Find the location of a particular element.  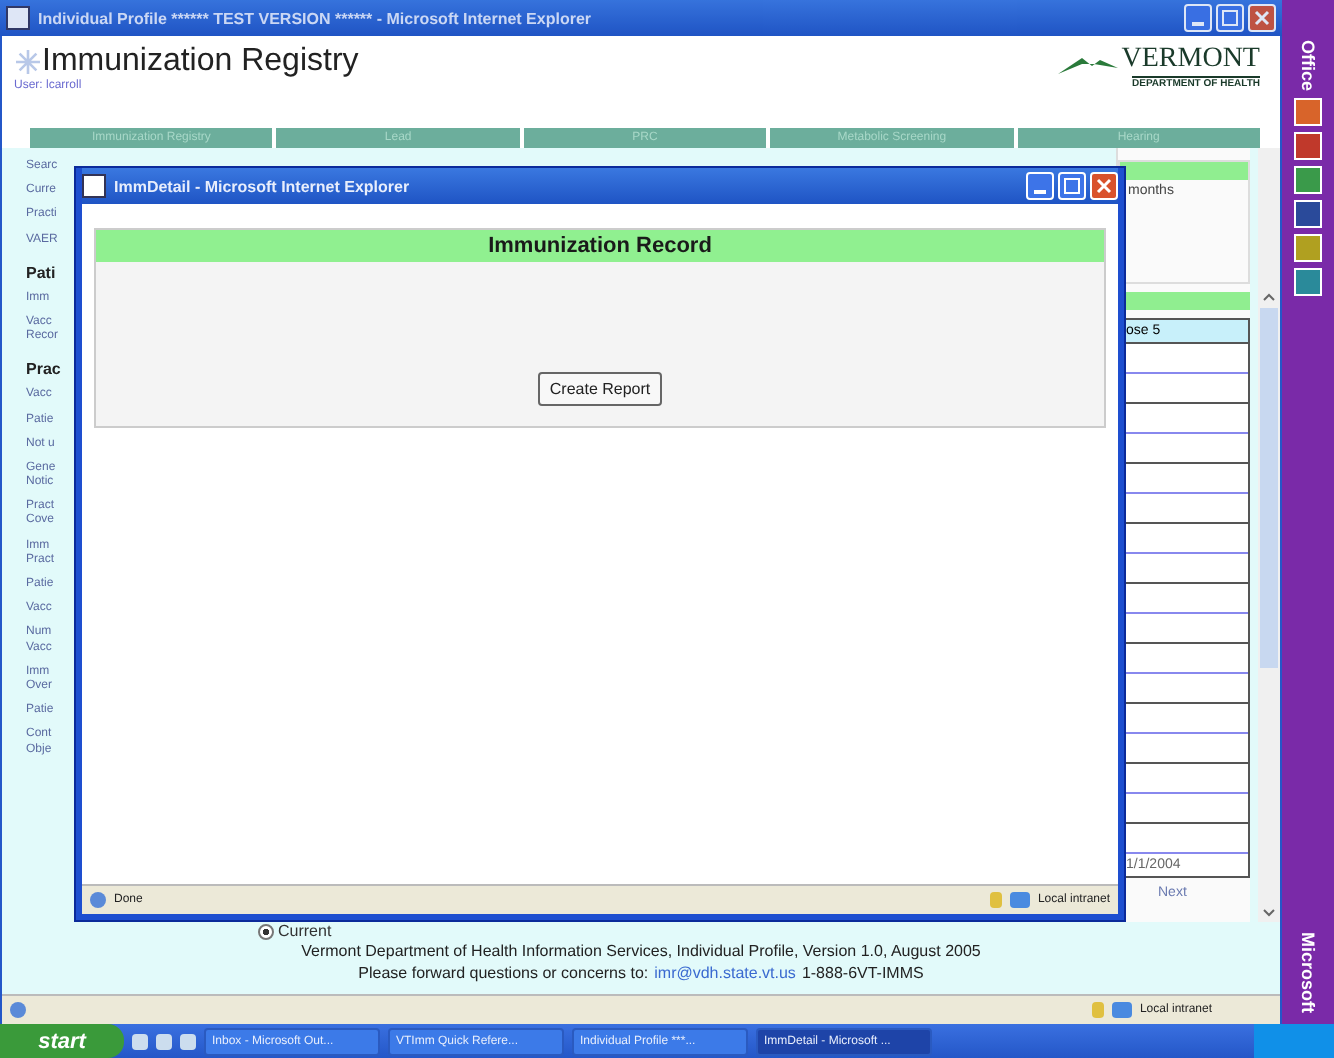

contact-text: Please forward questions or concerns to: is located at coordinates (503, 973).